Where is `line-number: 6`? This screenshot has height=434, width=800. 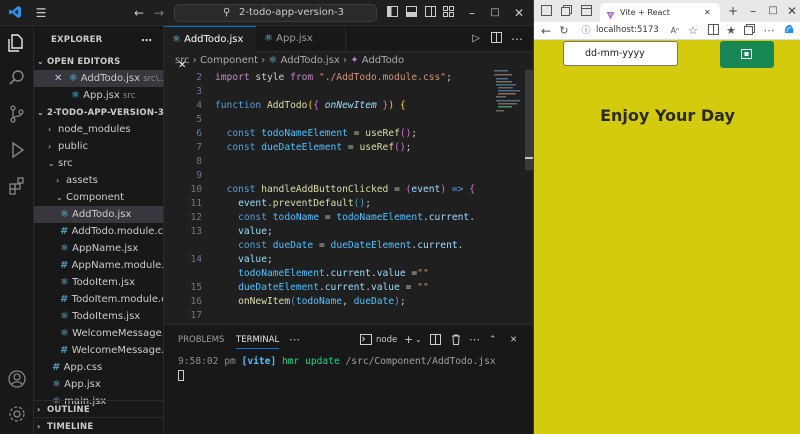
line-number: 6 is located at coordinates (199, 133).